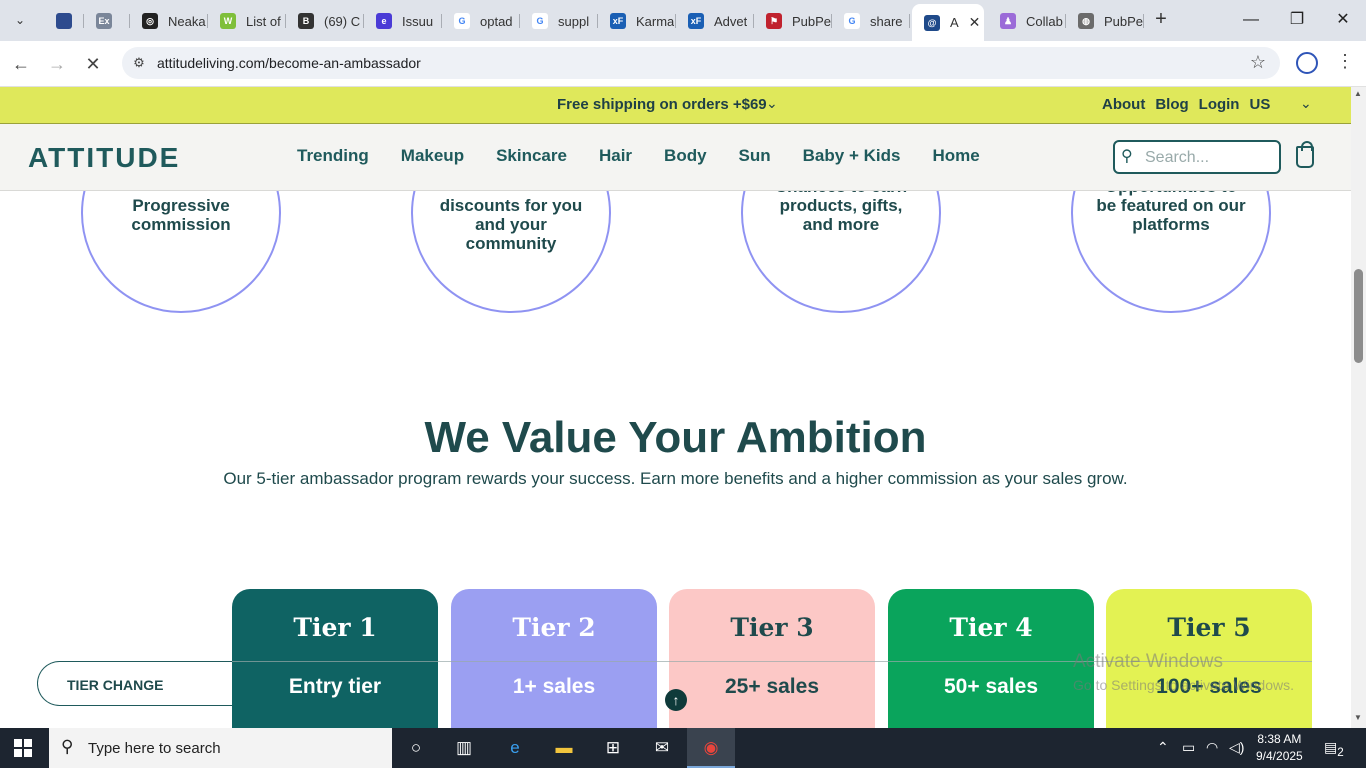 The width and height of the screenshot is (1366, 768). I want to click on network-icon: ◠, so click(1212, 747).